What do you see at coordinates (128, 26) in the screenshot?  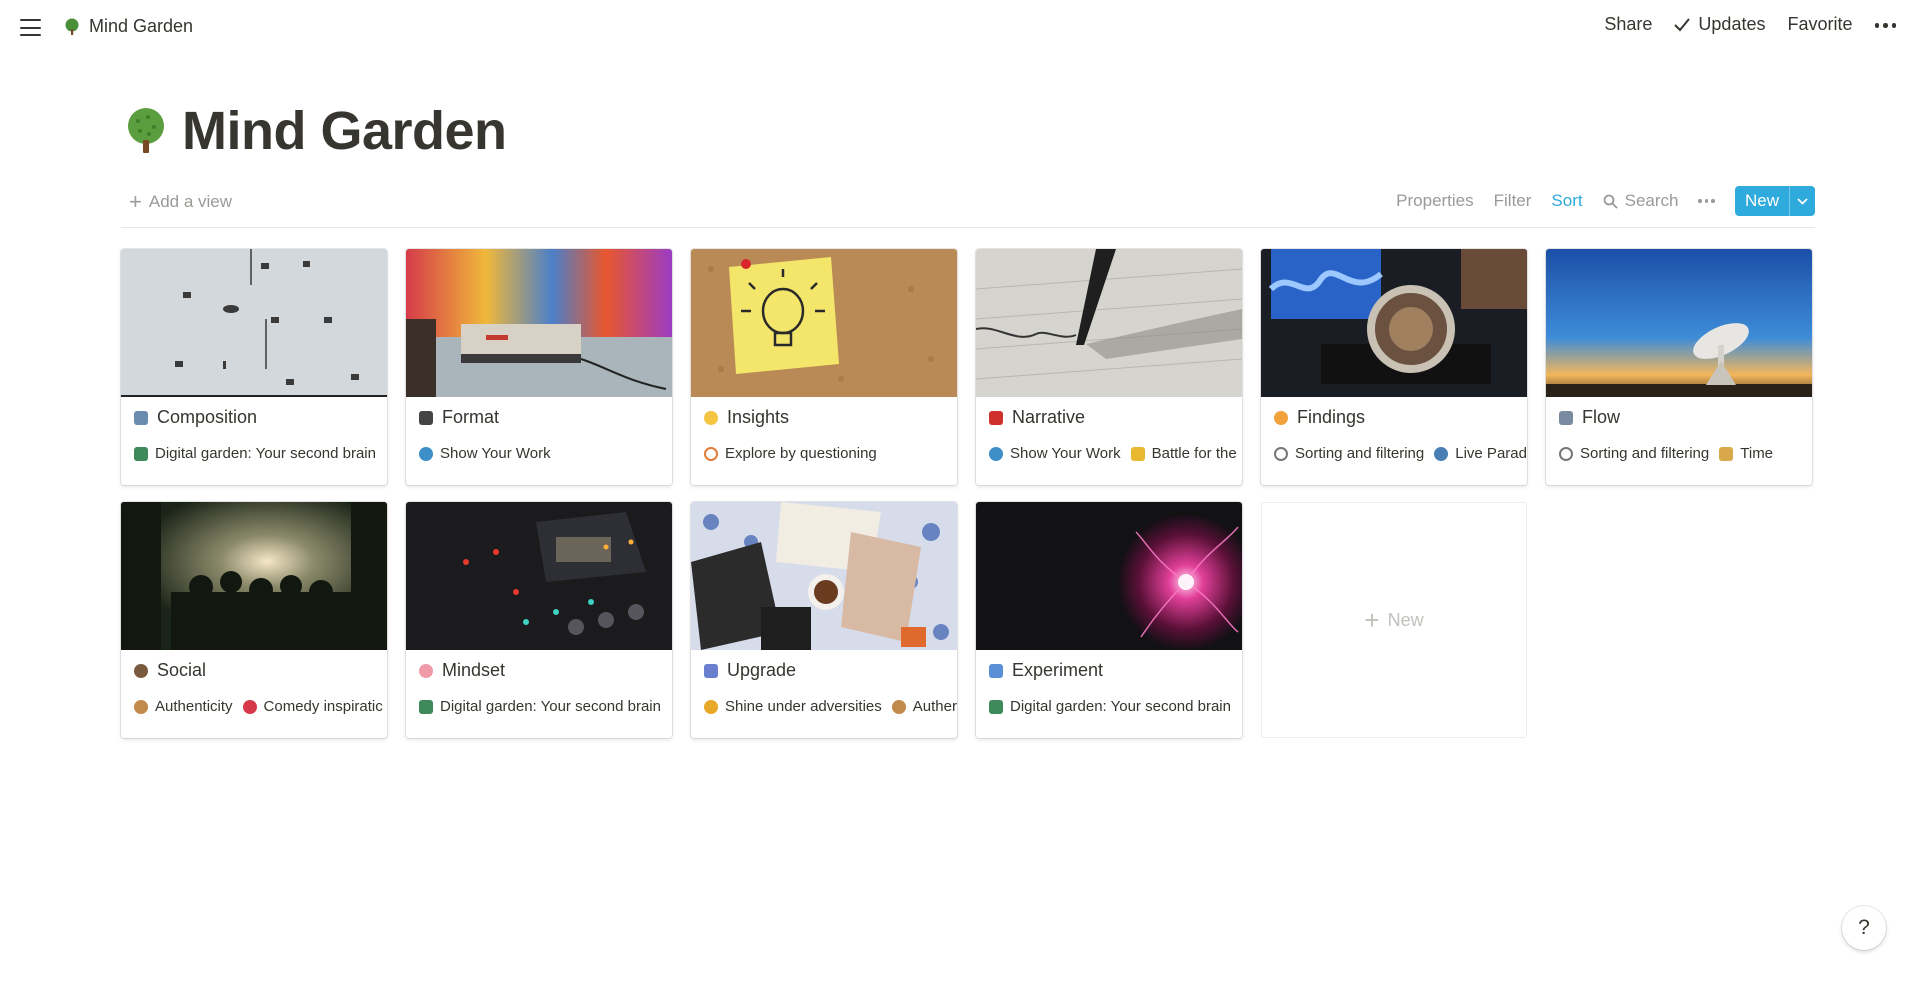 I see `breadcrumb: Mind Garden` at bounding box center [128, 26].